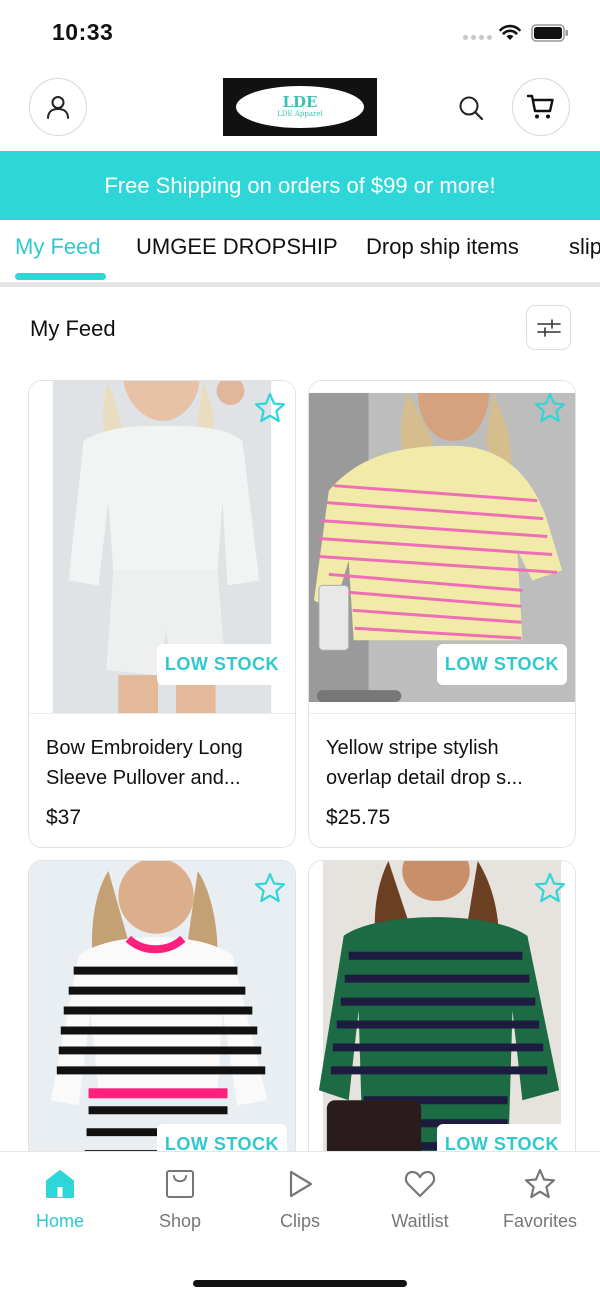 The image size is (600, 1299). I want to click on app-header: LDE LDE Apparel, so click(300, 107).